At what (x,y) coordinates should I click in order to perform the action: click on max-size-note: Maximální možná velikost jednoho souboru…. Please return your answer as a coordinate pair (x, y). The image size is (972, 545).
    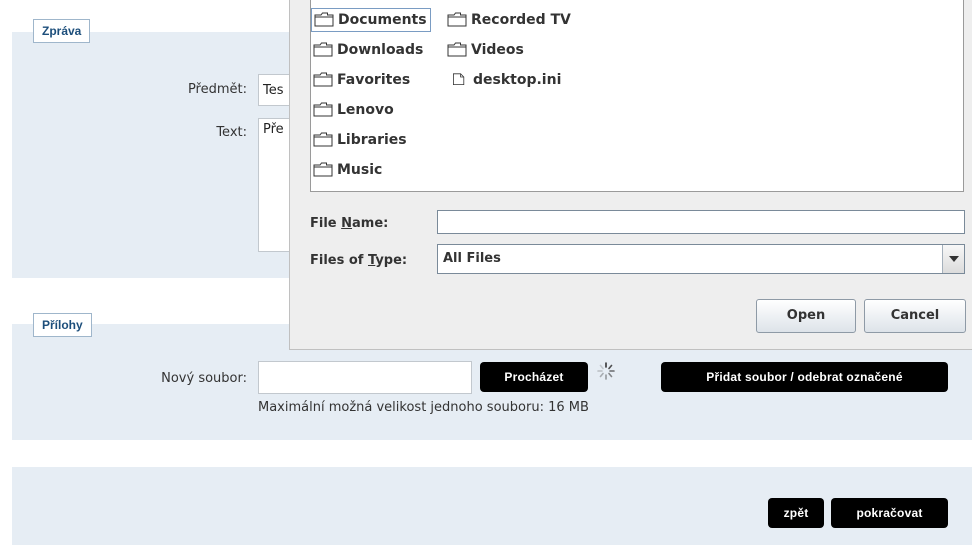
    Looking at the image, I should click on (423, 407).